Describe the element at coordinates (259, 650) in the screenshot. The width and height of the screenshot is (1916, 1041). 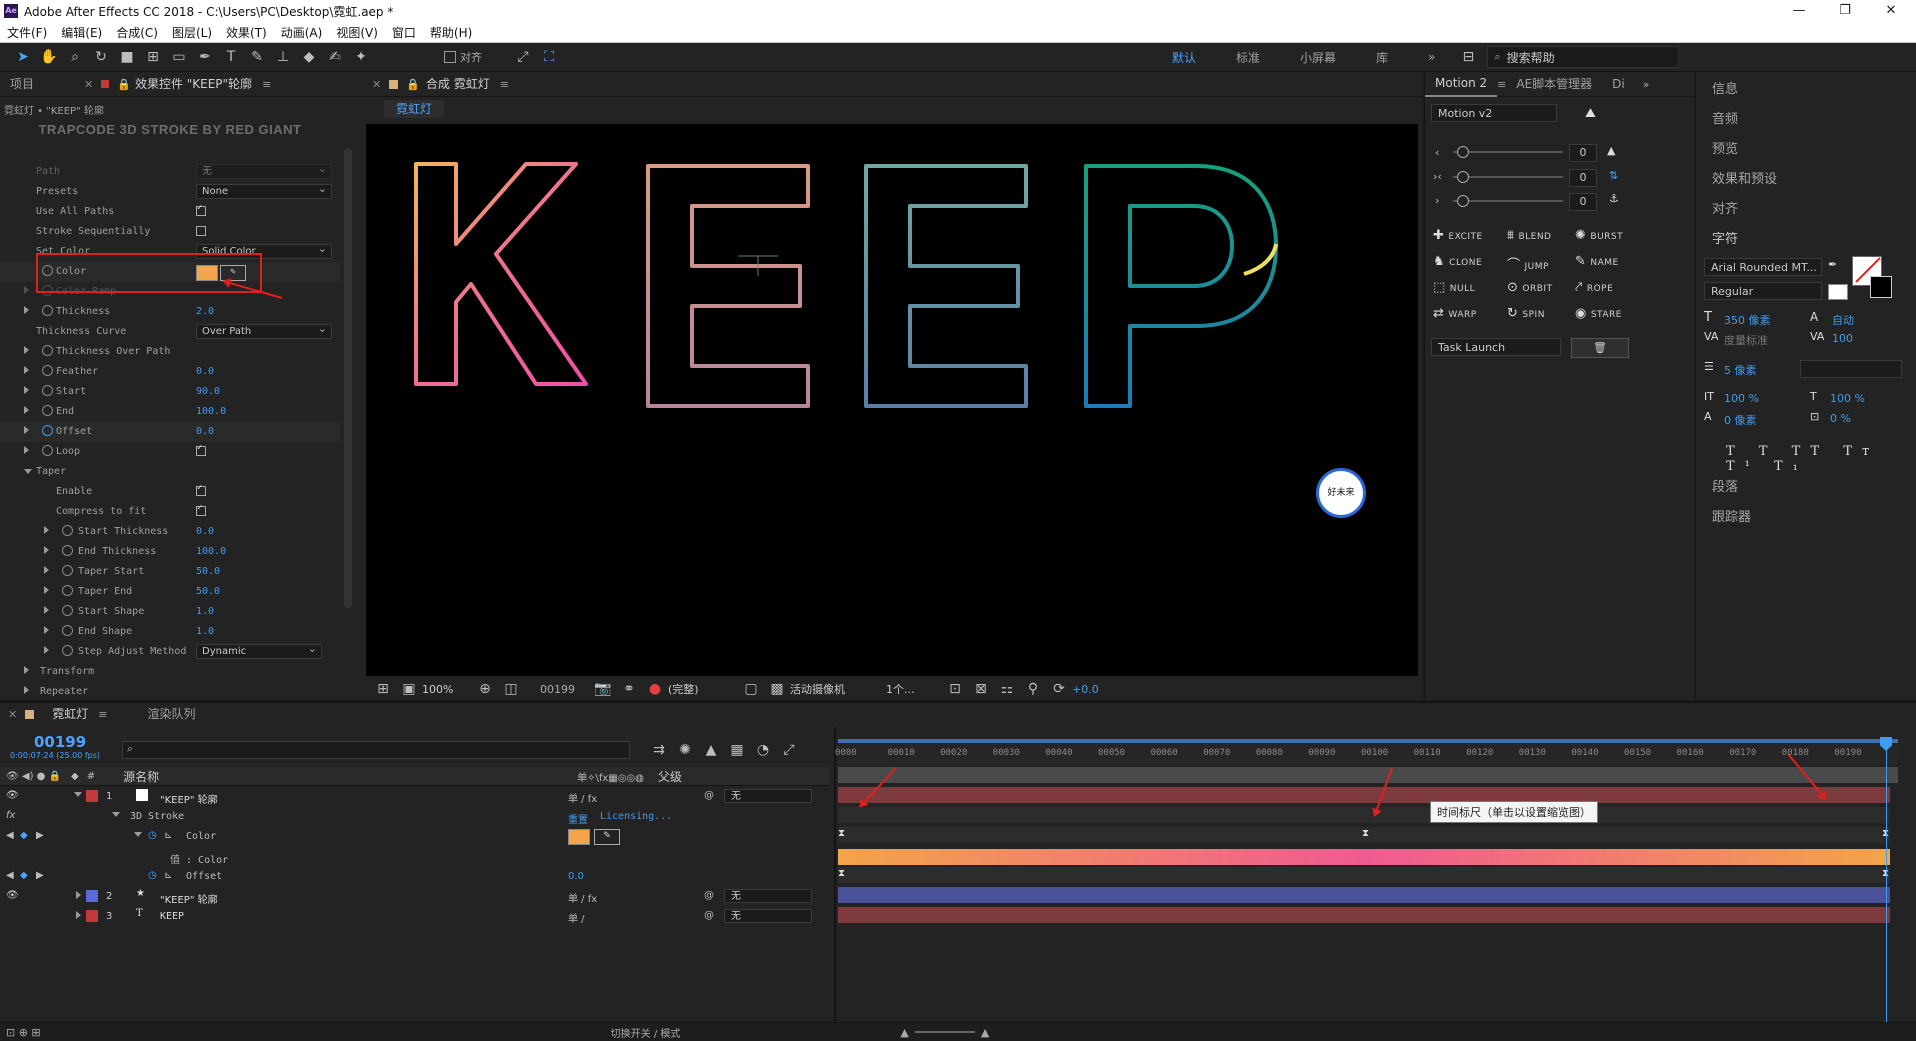
I see `step-adjust-dropdown: Dynamic` at that location.